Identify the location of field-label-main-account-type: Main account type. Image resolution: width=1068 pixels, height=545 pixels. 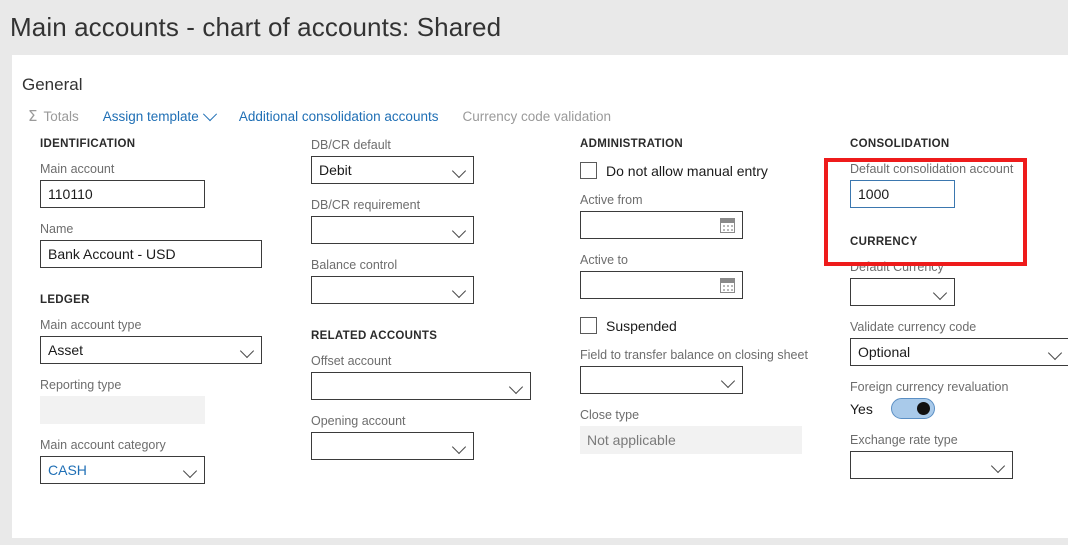
(91, 325).